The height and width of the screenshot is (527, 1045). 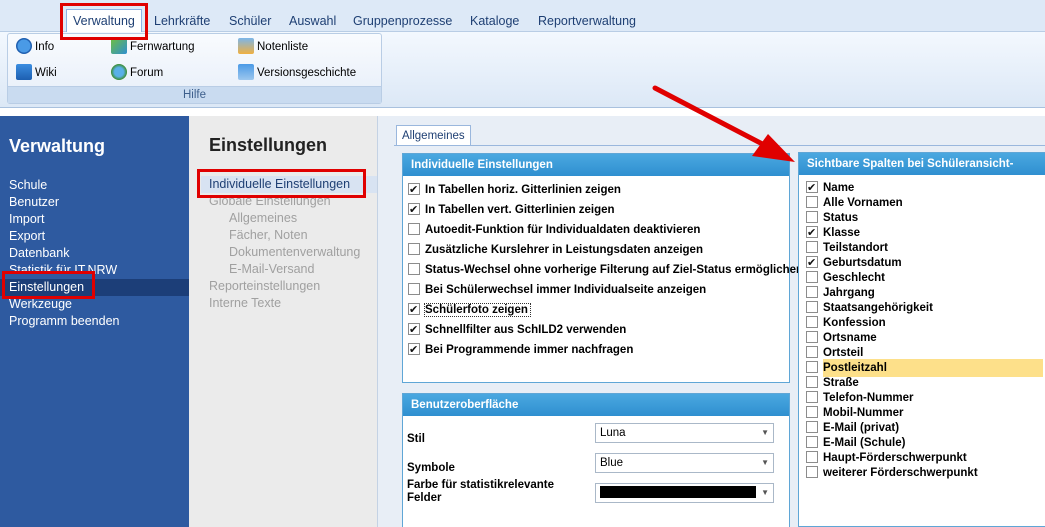 I want to click on option-row: In Tabellen vert. Gitterlinien zeigen, so click(x=511, y=210).